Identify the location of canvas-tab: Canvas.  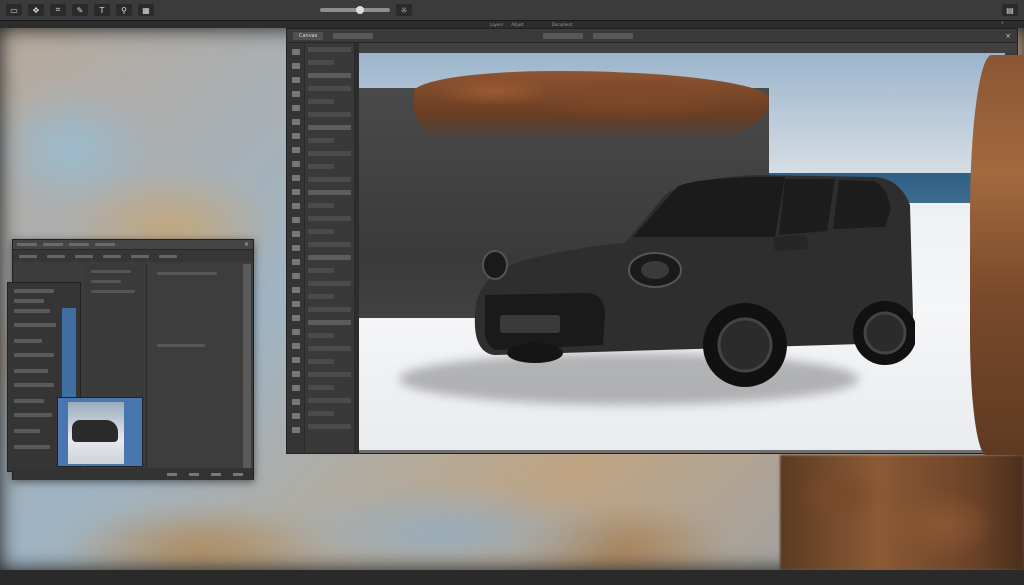
(308, 35).